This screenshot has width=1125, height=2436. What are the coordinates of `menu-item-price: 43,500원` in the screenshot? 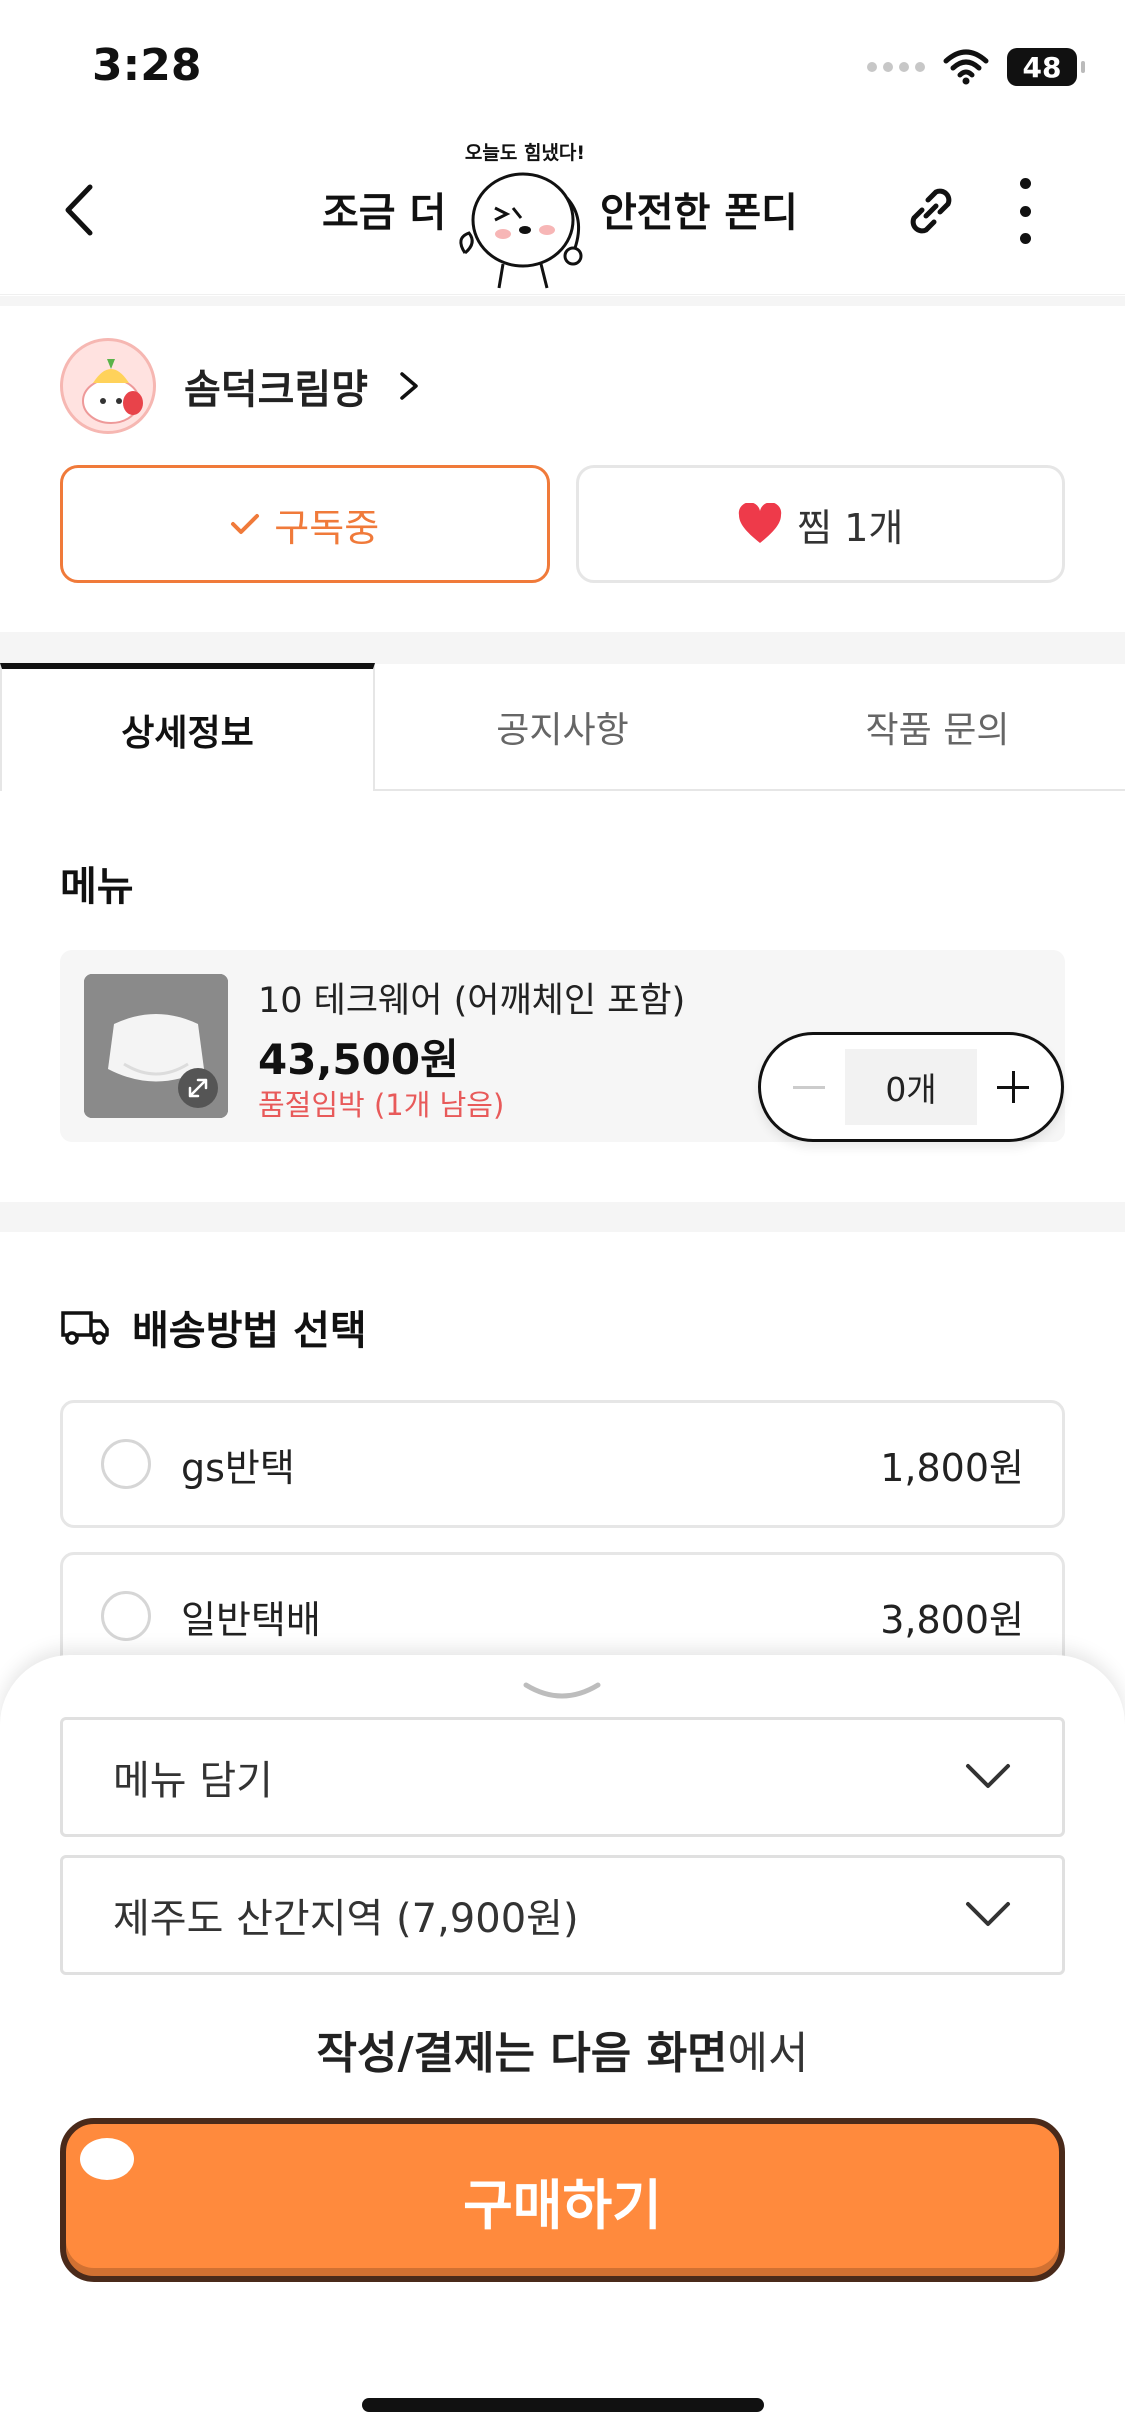 It's located at (358, 1059).